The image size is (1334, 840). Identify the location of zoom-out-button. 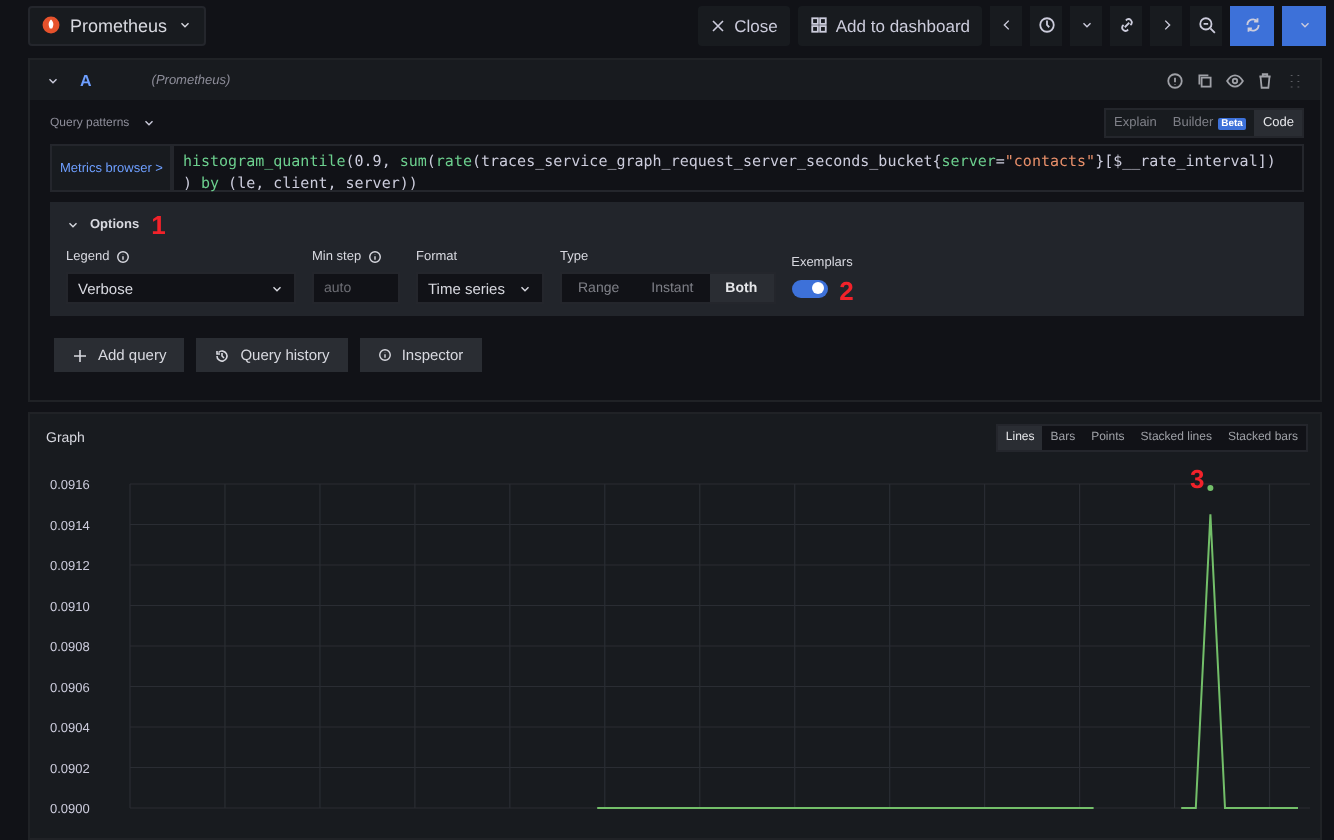
(1206, 25).